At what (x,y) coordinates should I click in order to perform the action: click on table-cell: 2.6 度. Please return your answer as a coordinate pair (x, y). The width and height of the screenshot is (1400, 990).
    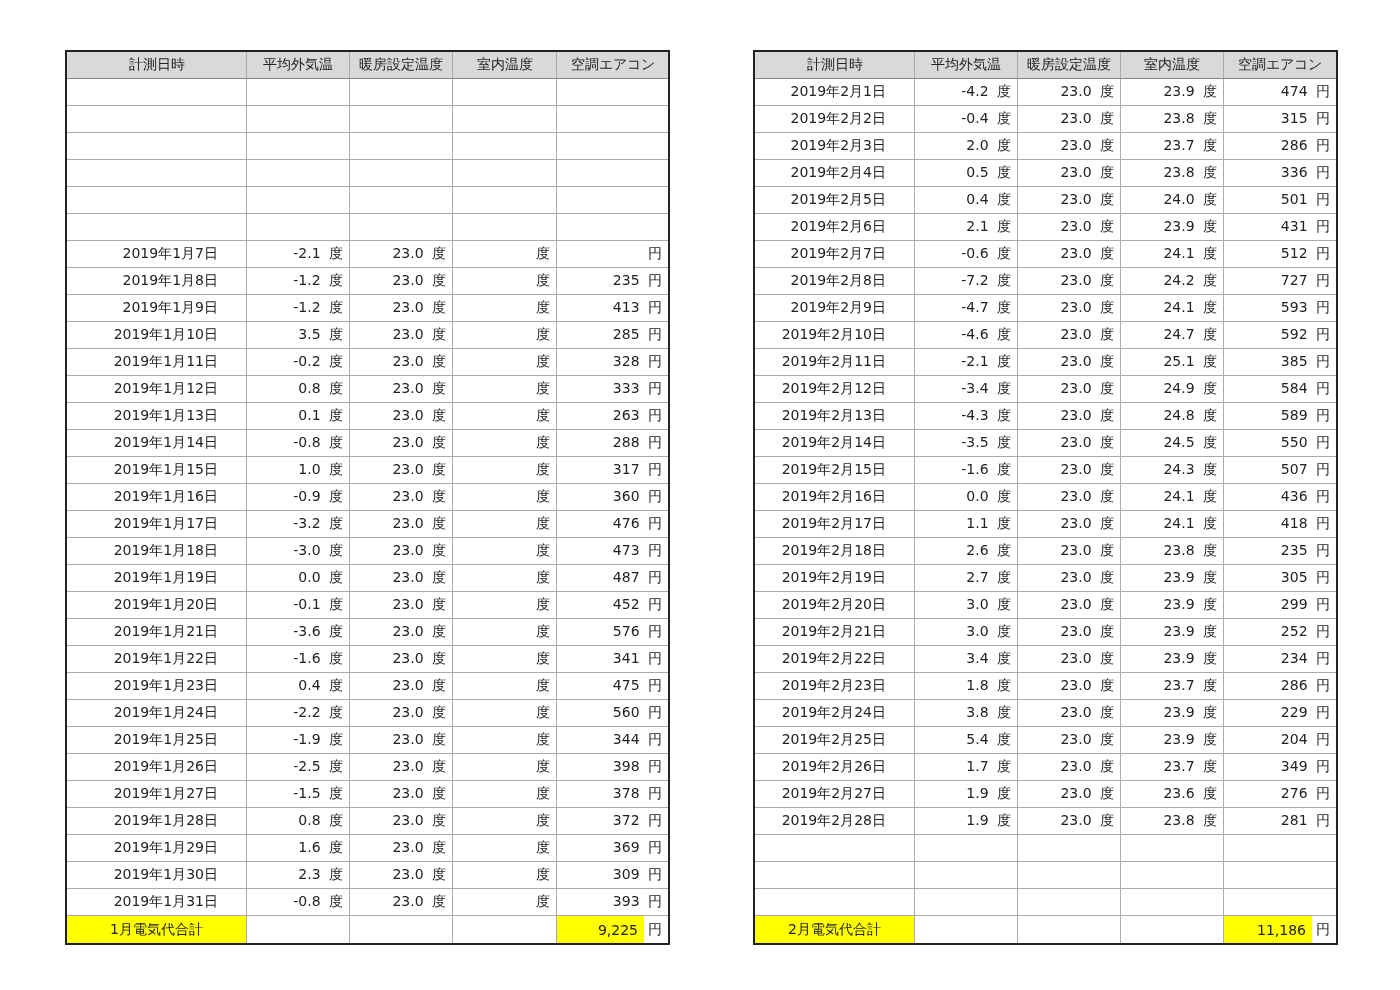
    Looking at the image, I should click on (966, 551).